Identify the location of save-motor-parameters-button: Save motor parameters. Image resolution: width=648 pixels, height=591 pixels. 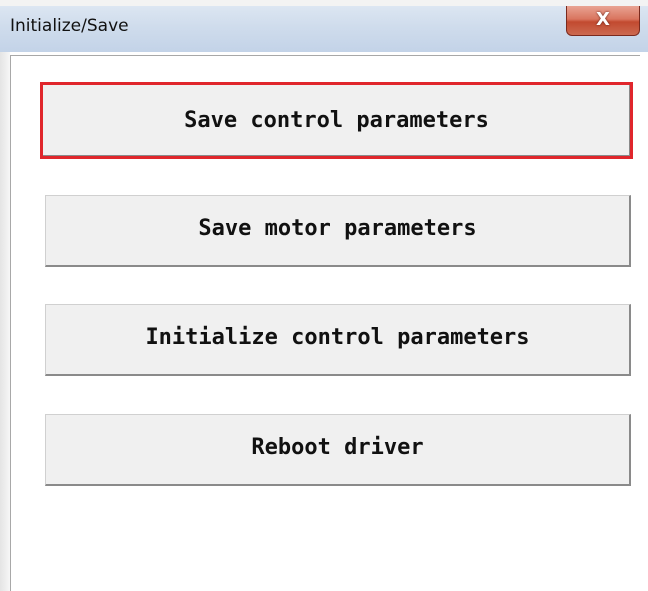
(338, 231).